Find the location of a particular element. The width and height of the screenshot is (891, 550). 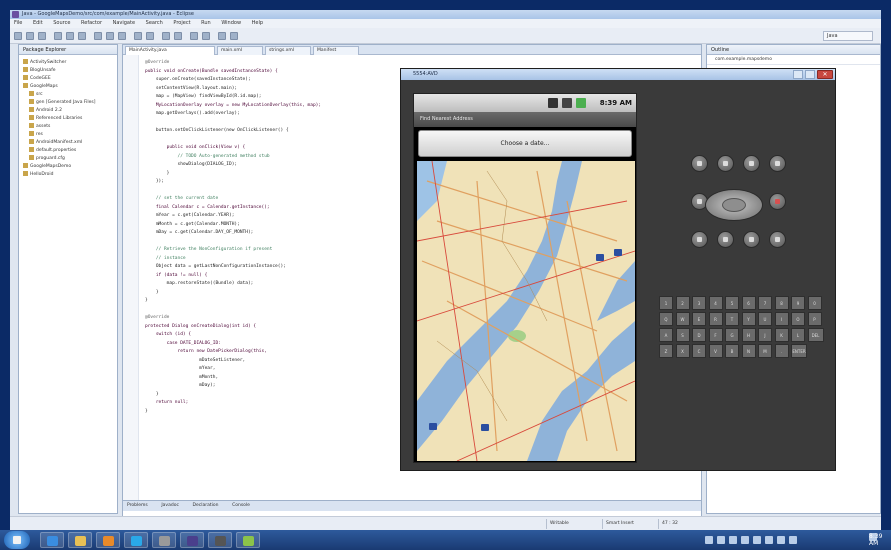

new-java-project-icon is located at coordinates (98, 36).